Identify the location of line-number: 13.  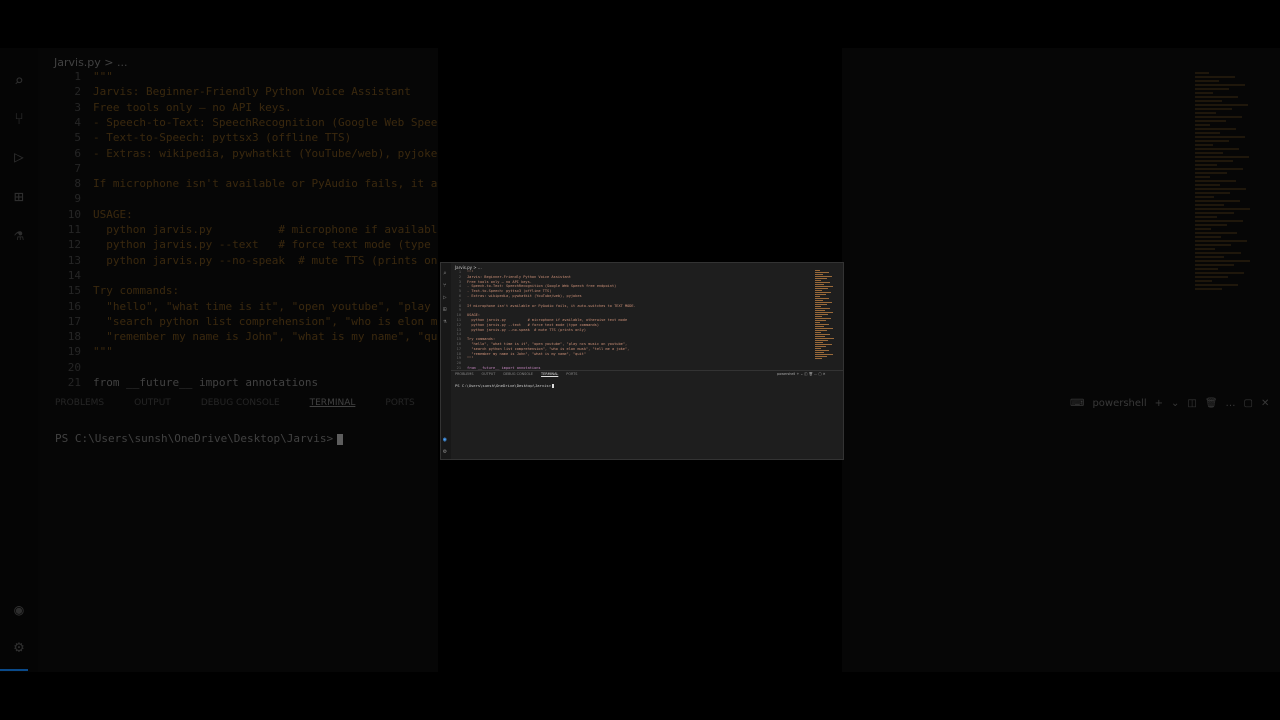
(74, 260).